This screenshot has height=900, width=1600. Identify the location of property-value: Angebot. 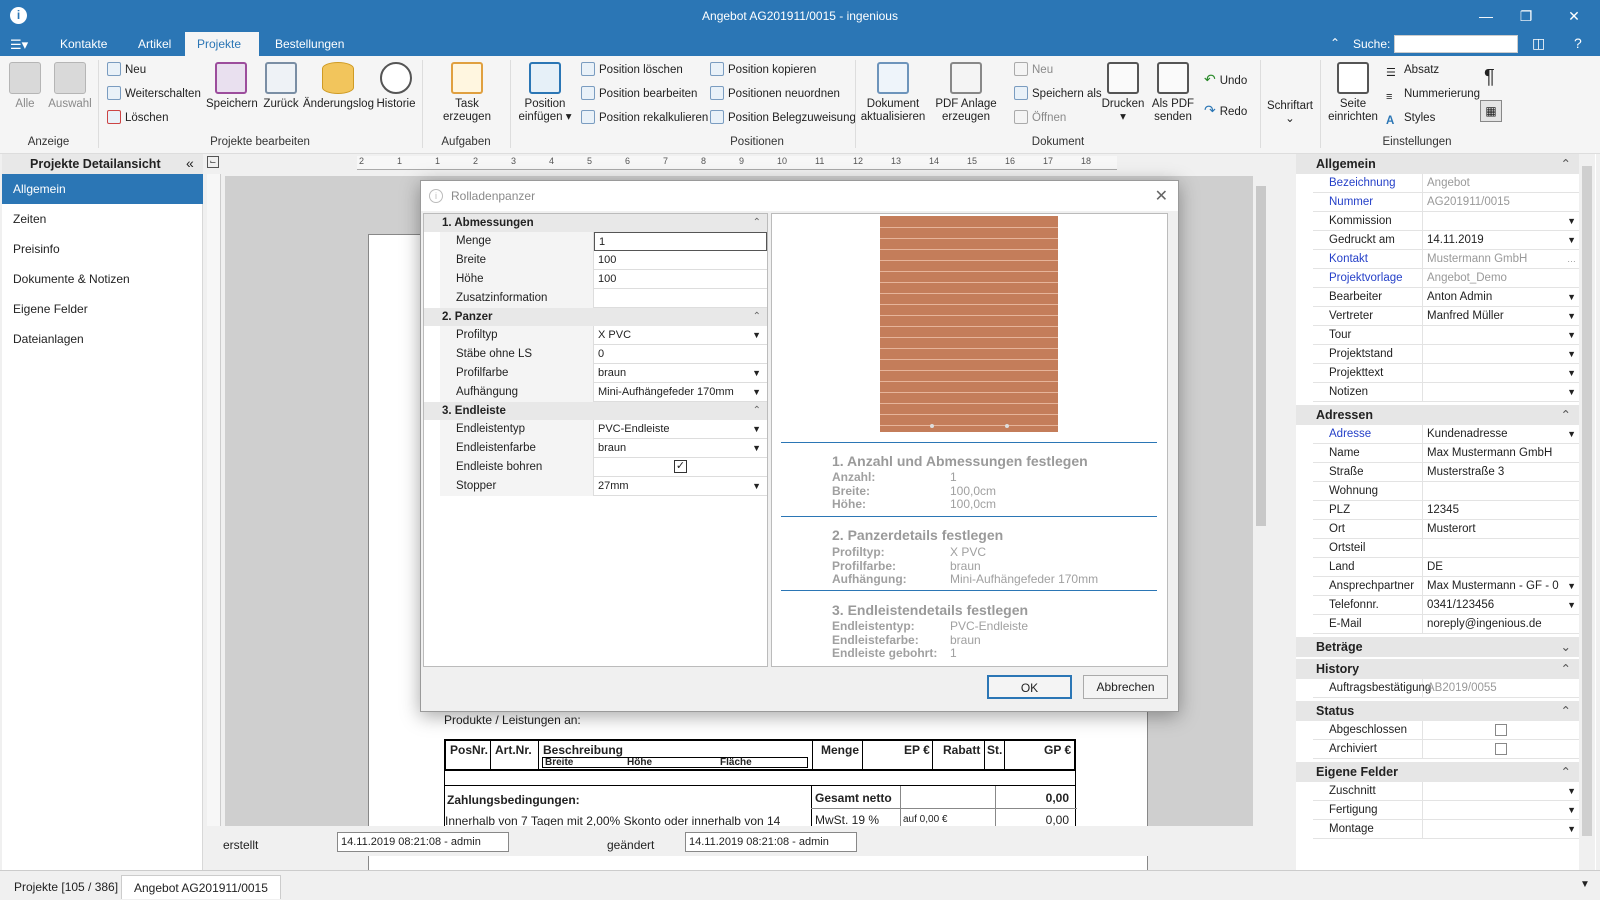
(1501, 183).